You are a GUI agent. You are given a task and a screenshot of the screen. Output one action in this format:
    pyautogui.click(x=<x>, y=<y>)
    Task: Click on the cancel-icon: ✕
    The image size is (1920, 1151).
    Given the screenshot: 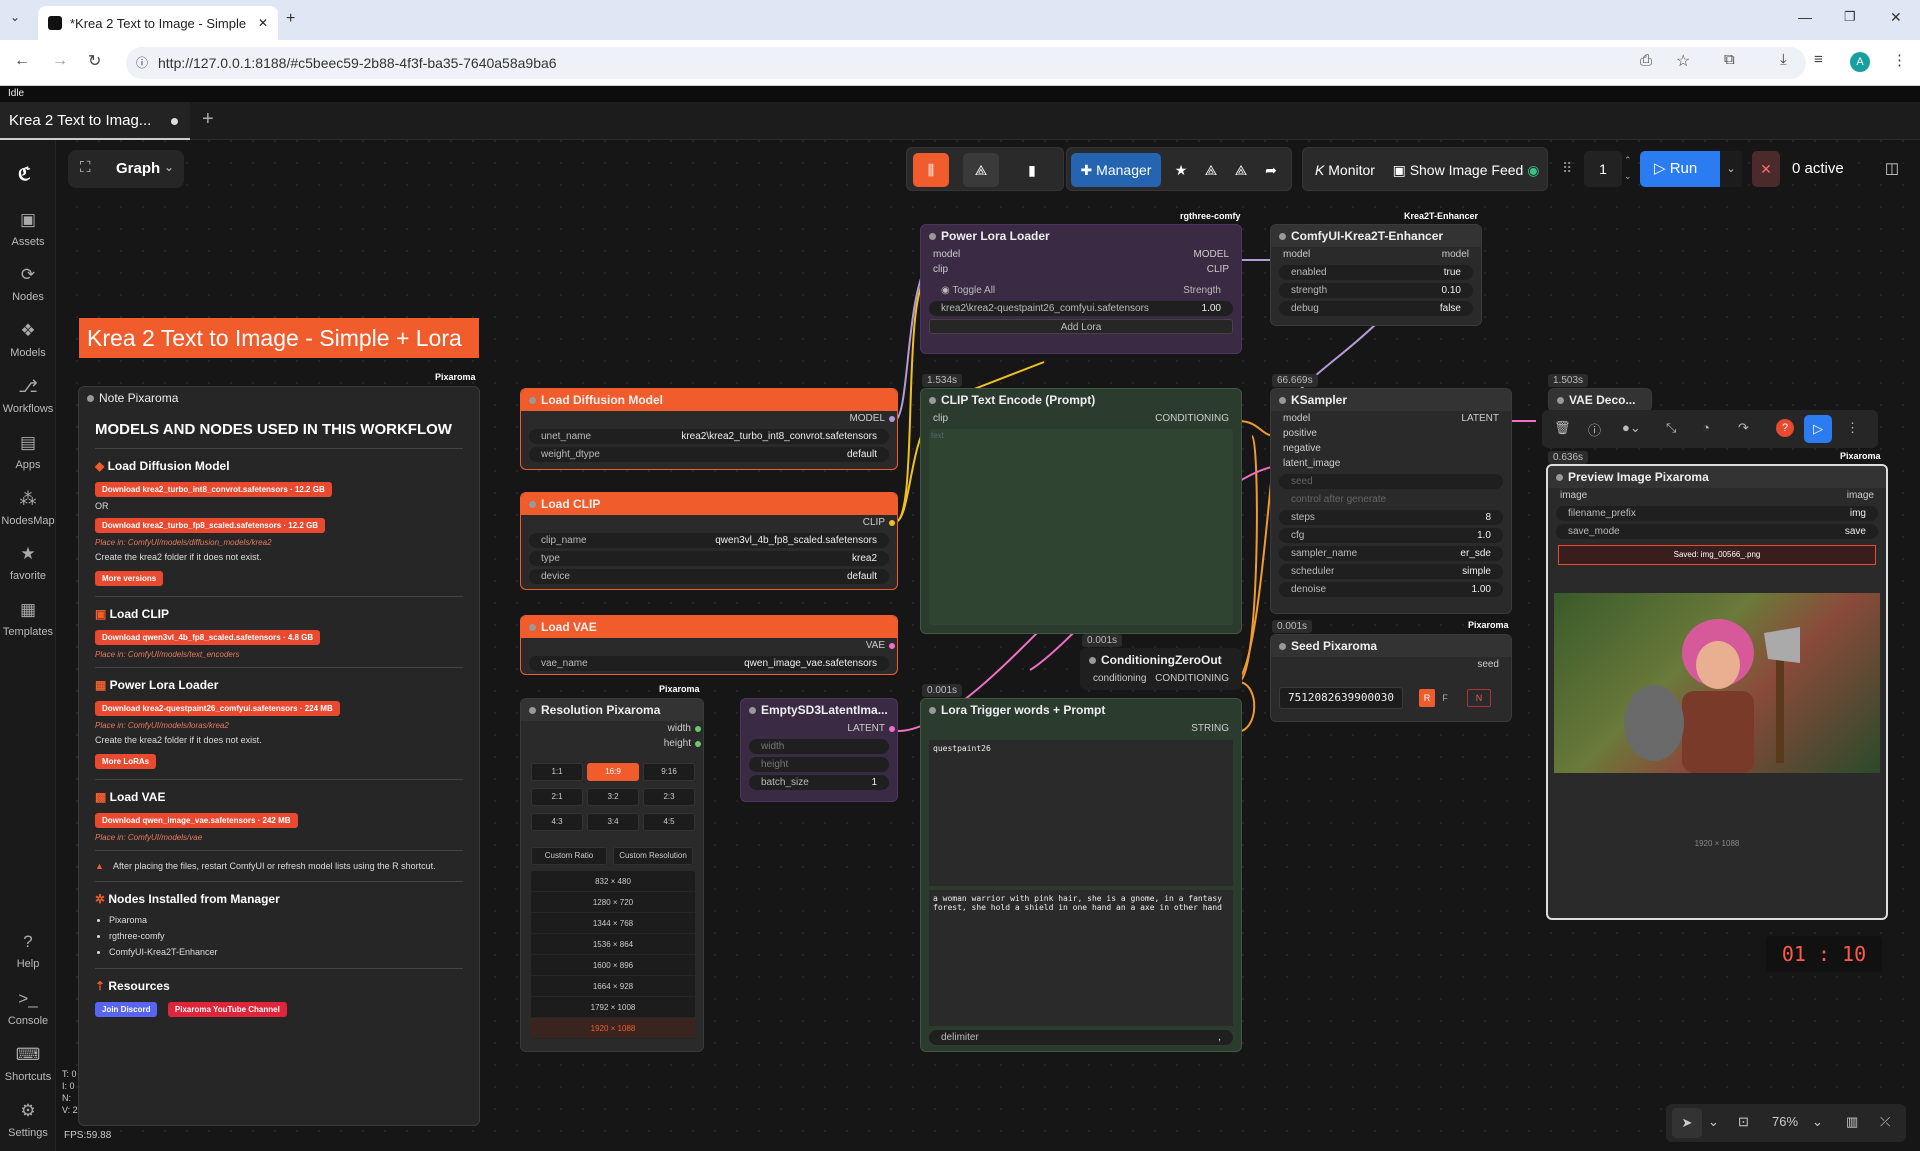 What is the action you would take?
    pyautogui.click(x=1766, y=169)
    